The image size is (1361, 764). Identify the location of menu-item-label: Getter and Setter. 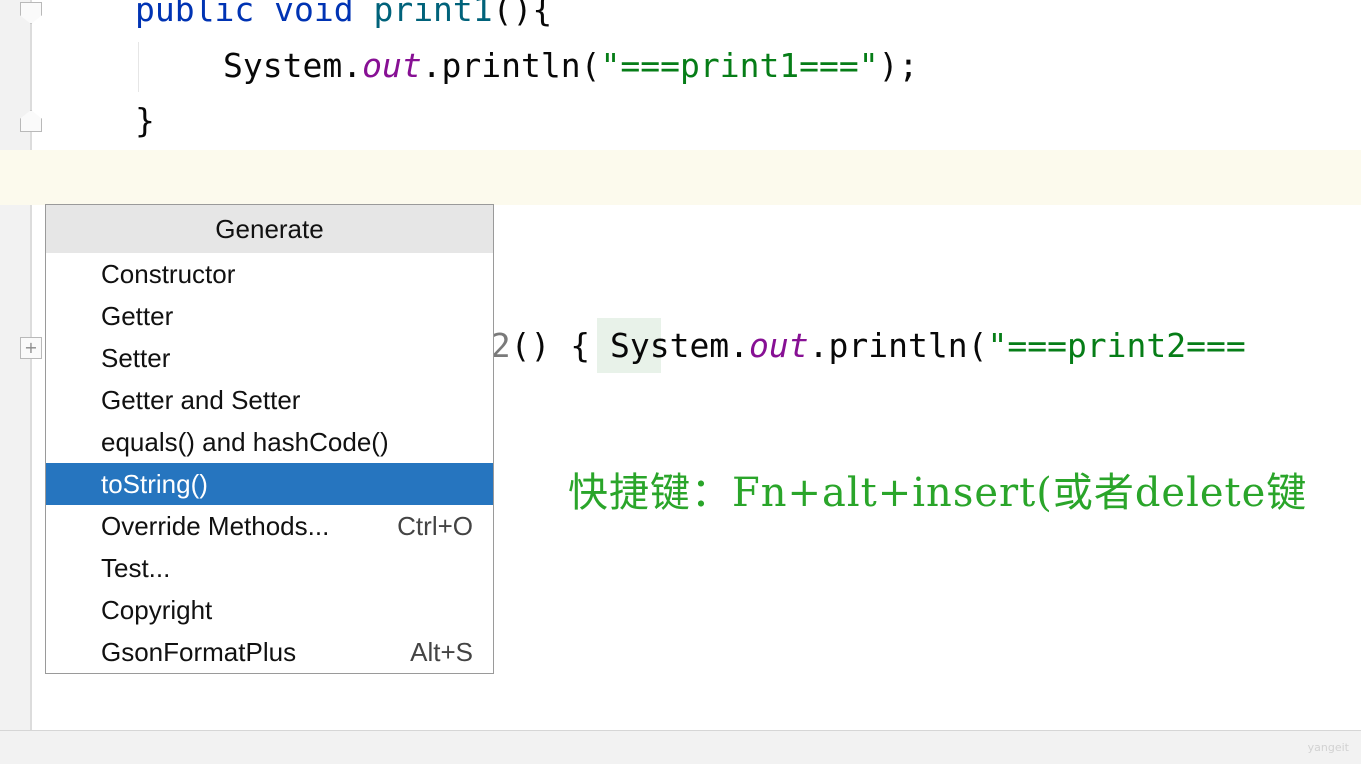
(201, 400).